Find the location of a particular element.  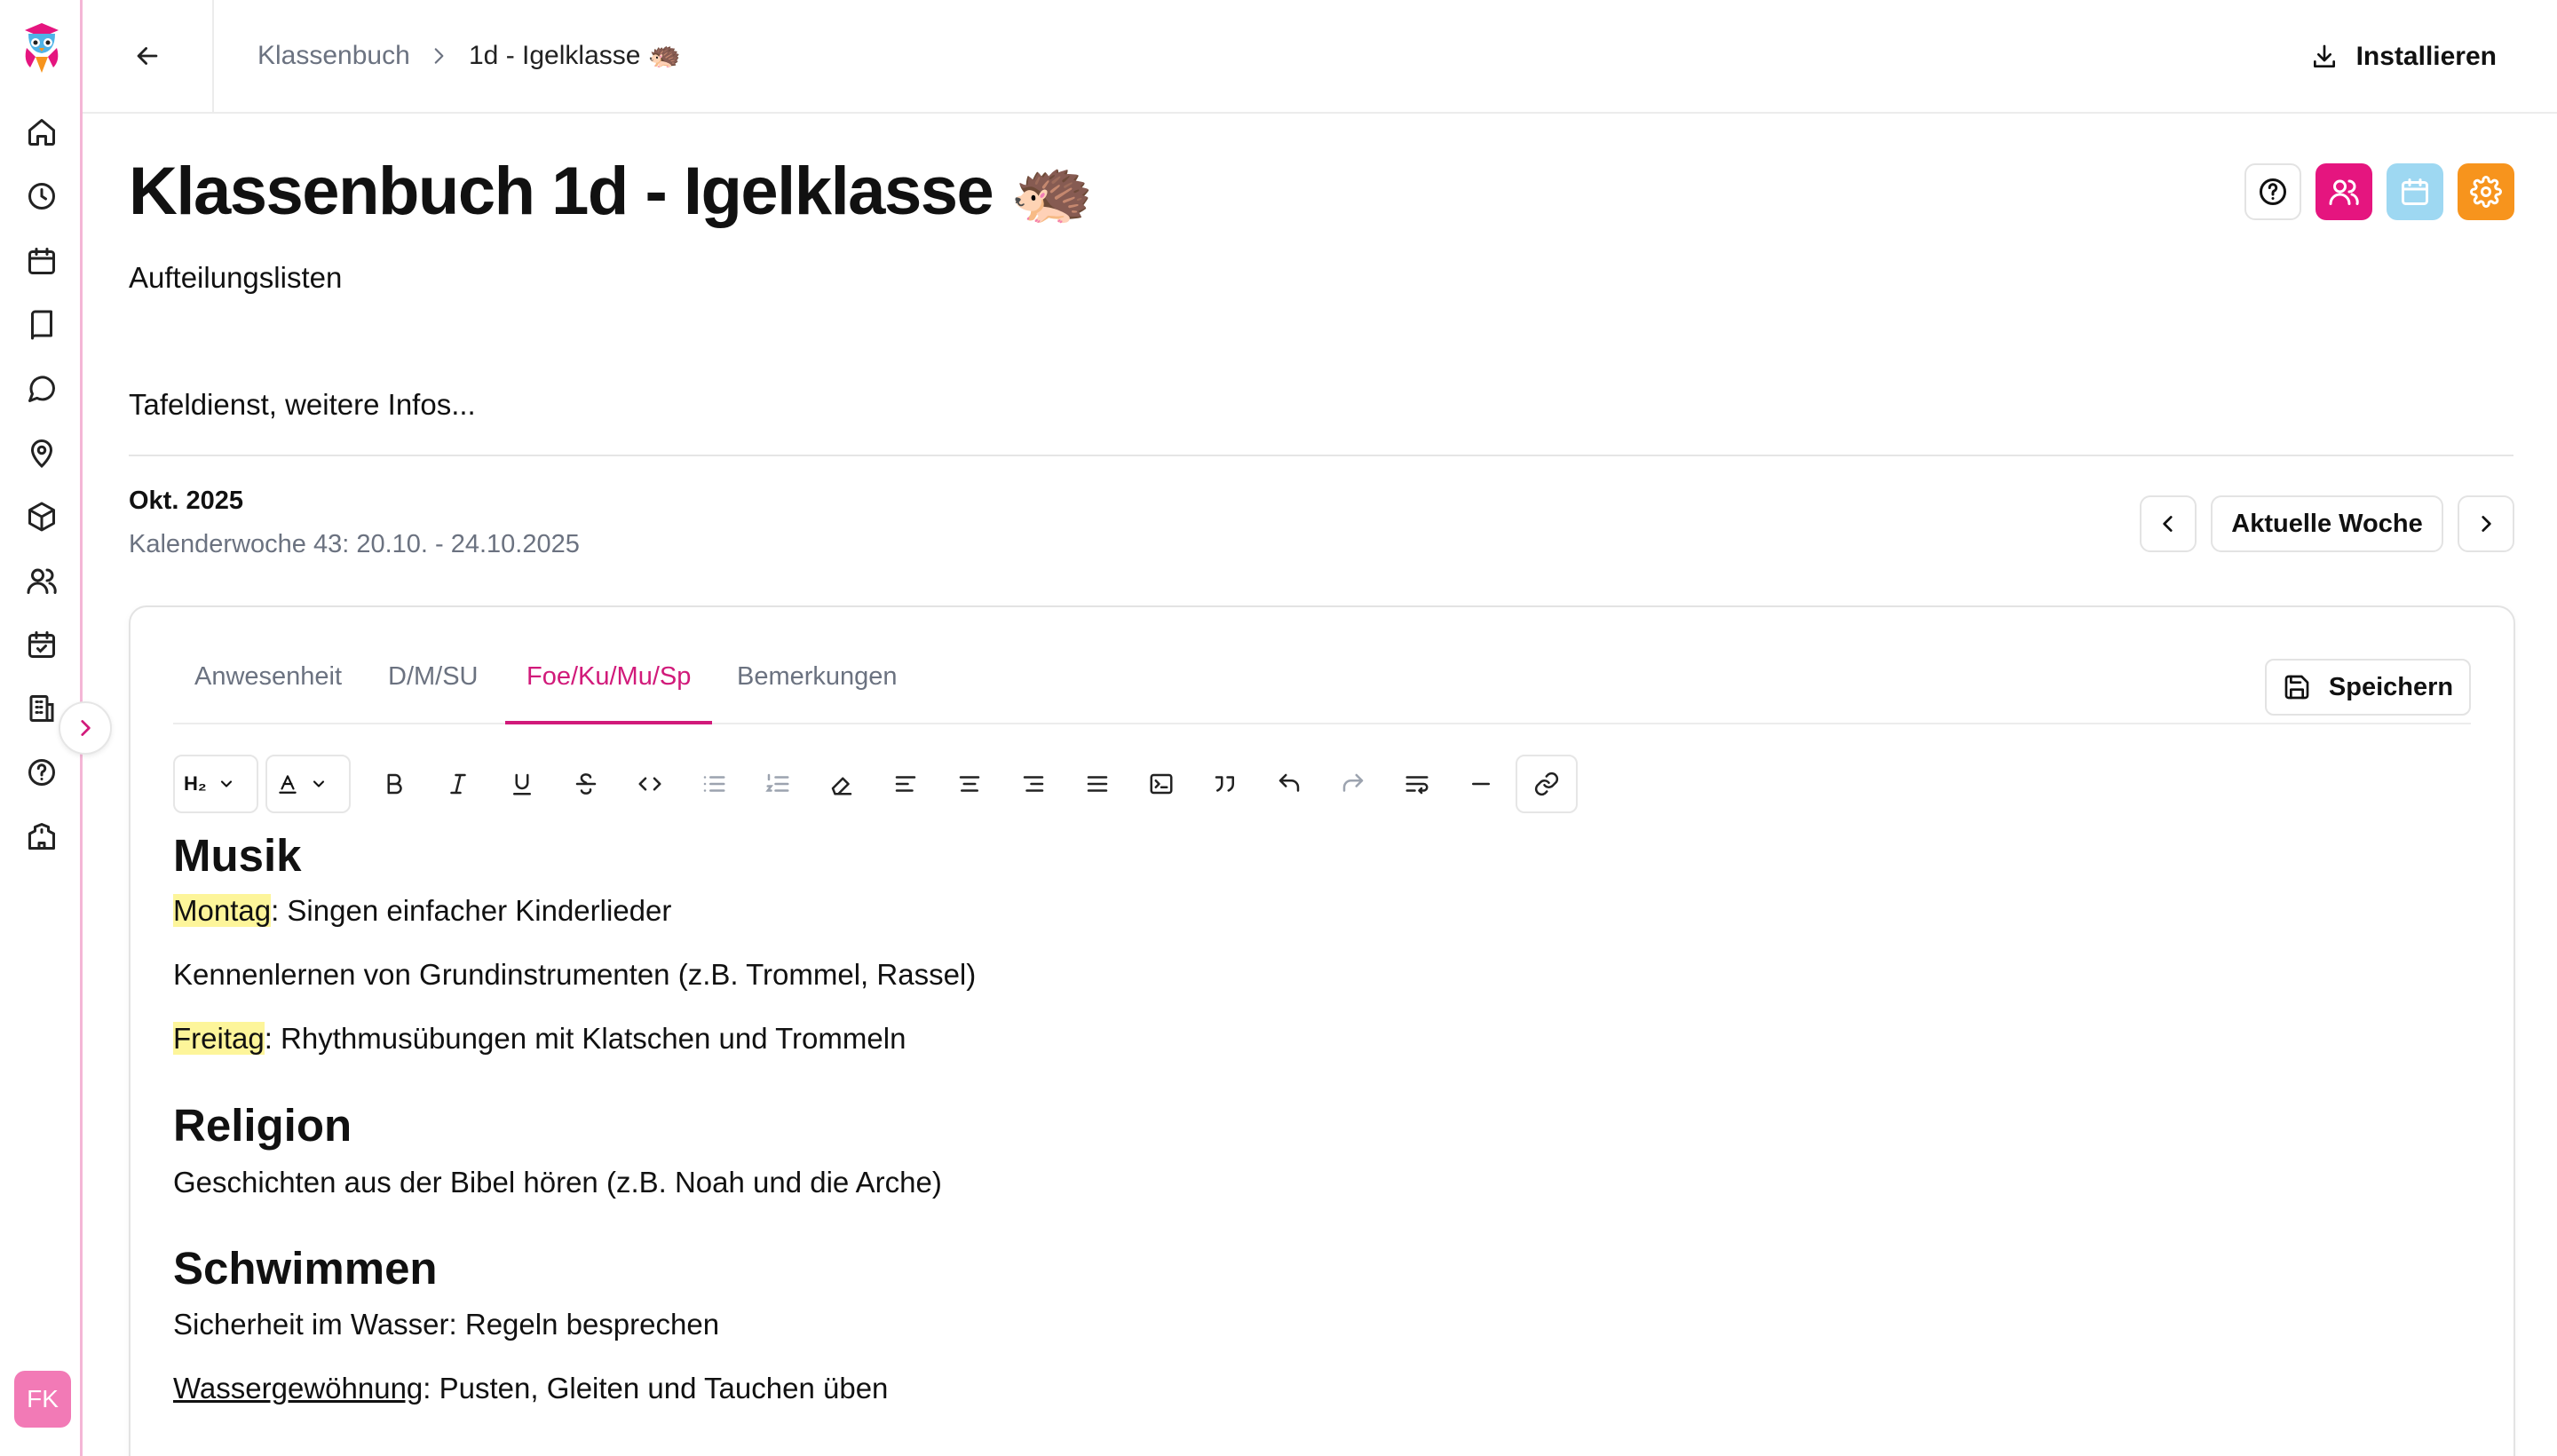

underlined-wassergewoehnung: Wassergewöhnung is located at coordinates (298, 1388).